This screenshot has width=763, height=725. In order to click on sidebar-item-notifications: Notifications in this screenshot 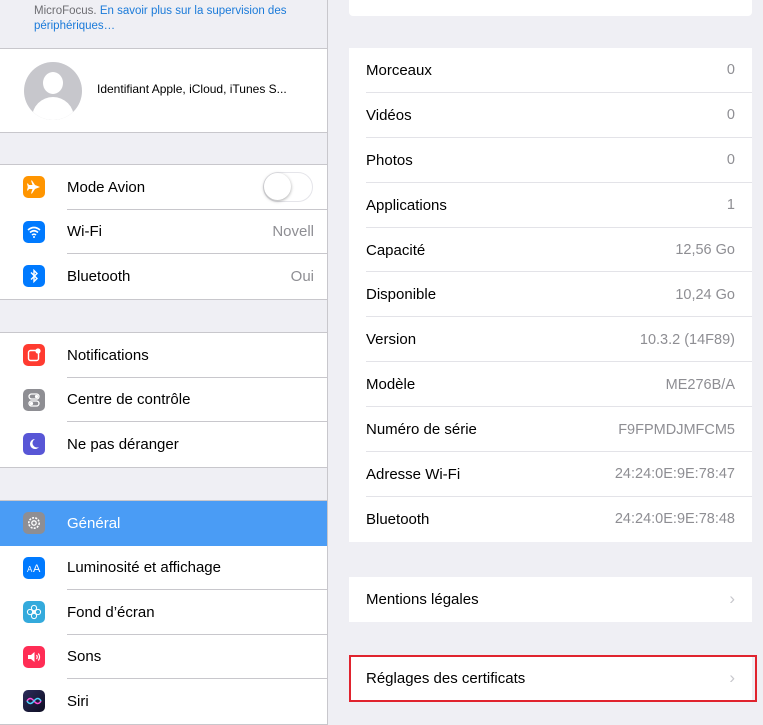, I will do `click(163, 355)`.